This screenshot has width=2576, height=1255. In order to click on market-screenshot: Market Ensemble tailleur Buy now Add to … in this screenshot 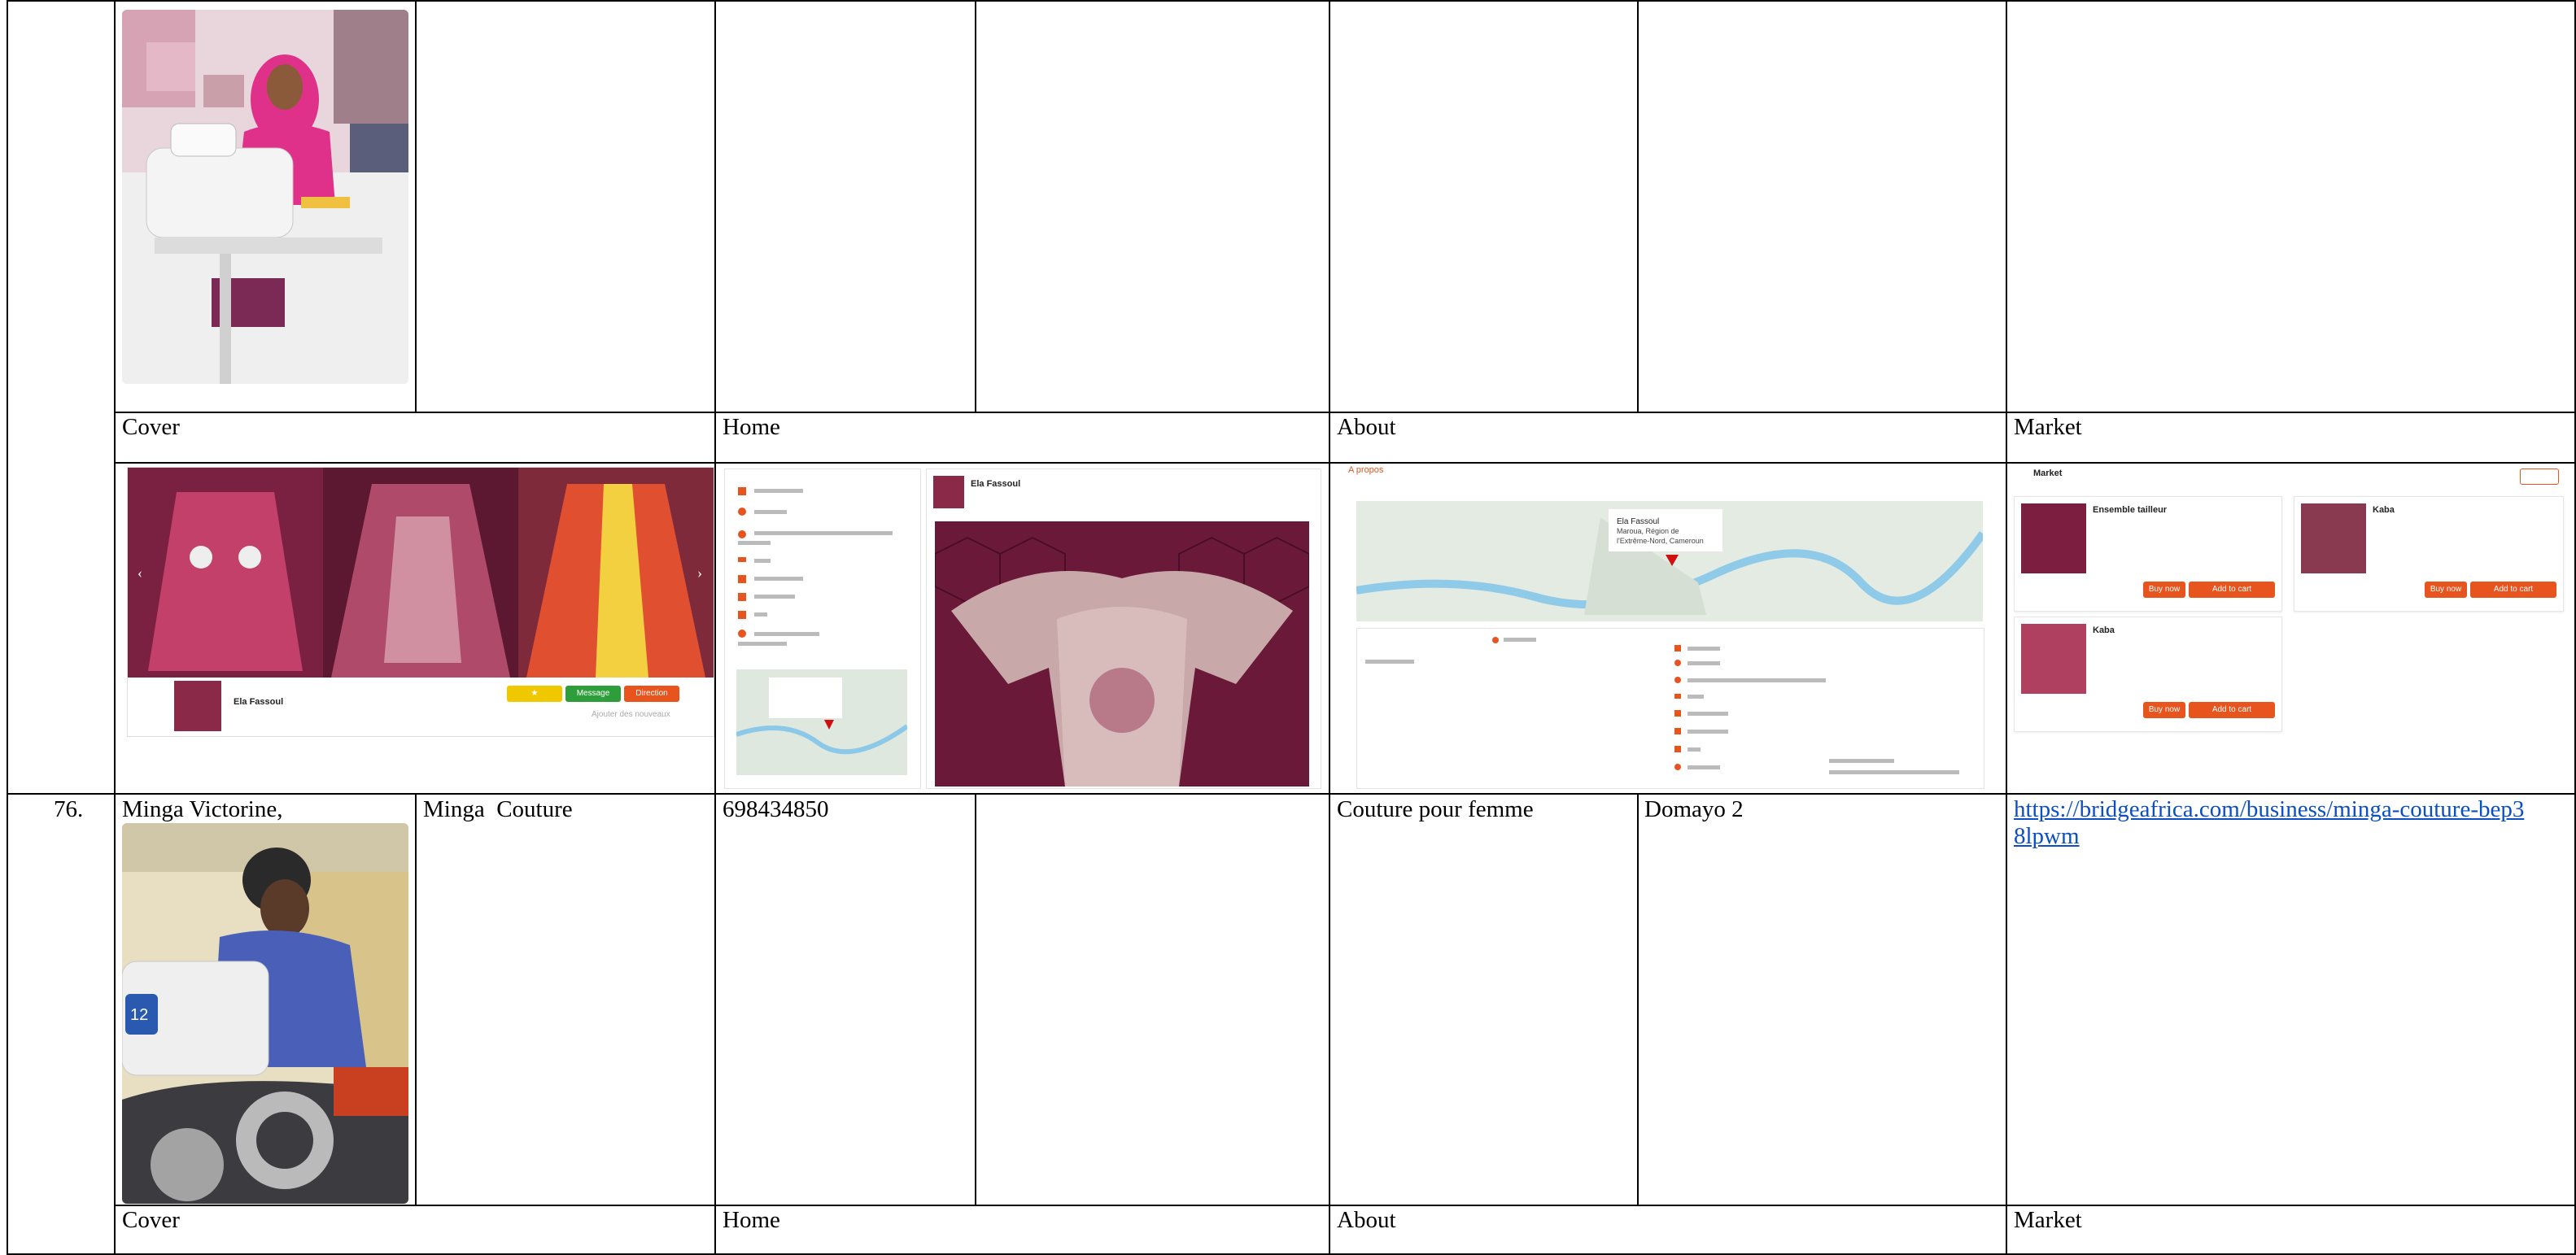, I will do `click(2290, 628)`.